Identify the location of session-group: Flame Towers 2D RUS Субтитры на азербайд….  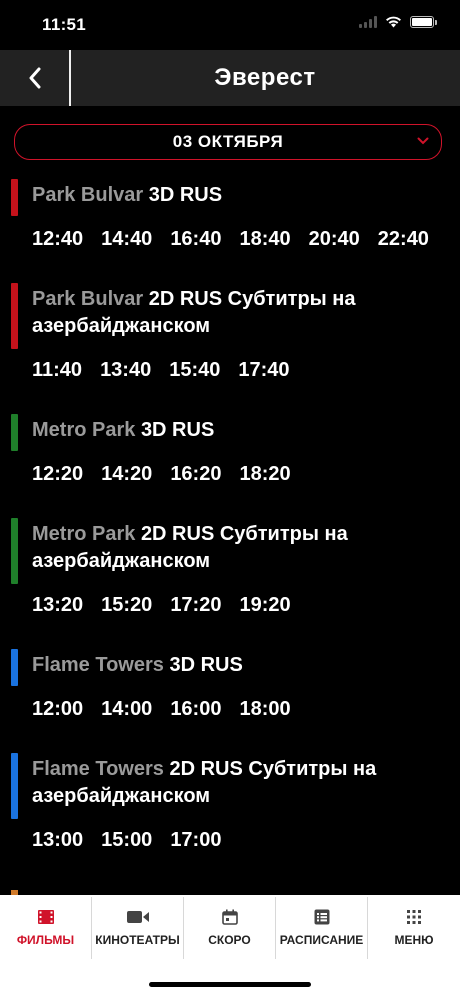
(230, 811).